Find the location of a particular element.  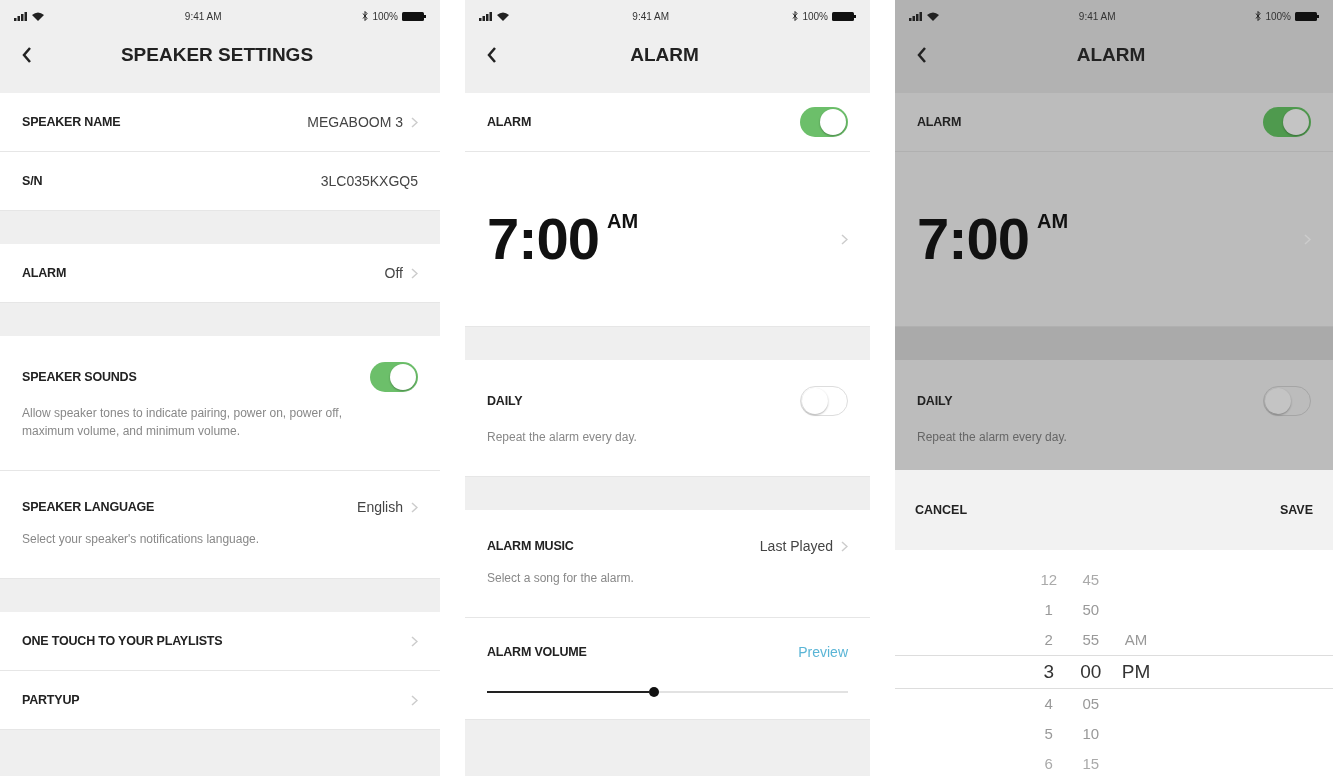

setting-description: Select a song for the alarm. is located at coordinates (561, 578).